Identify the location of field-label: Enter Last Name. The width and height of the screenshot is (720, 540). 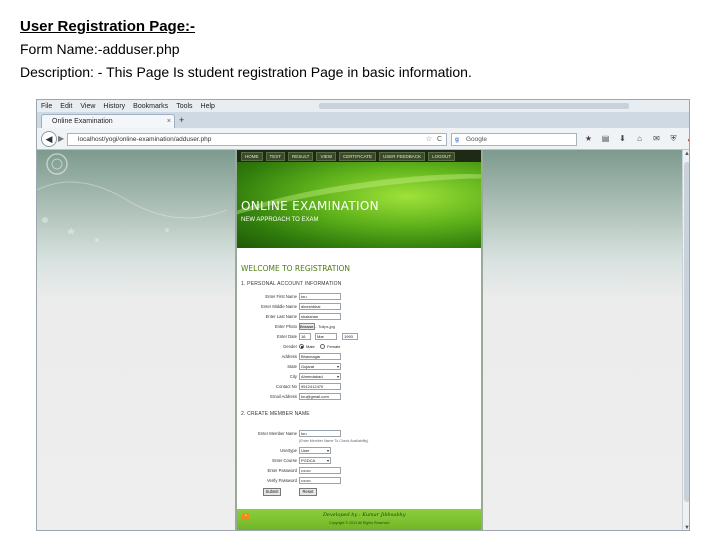
(281, 316).